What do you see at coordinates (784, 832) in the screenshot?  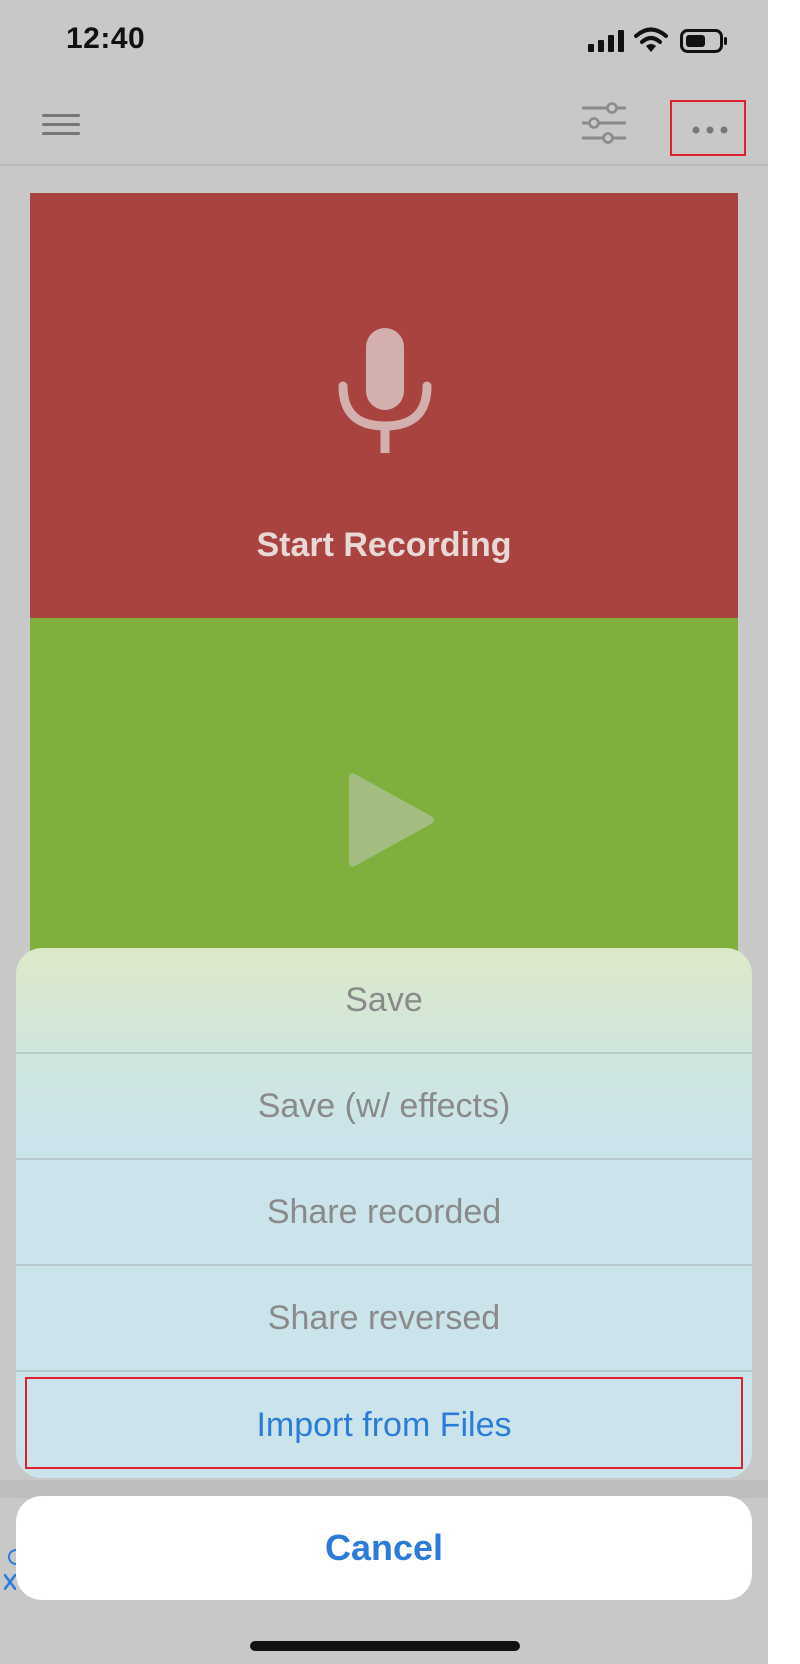 I see `page-edge` at bounding box center [784, 832].